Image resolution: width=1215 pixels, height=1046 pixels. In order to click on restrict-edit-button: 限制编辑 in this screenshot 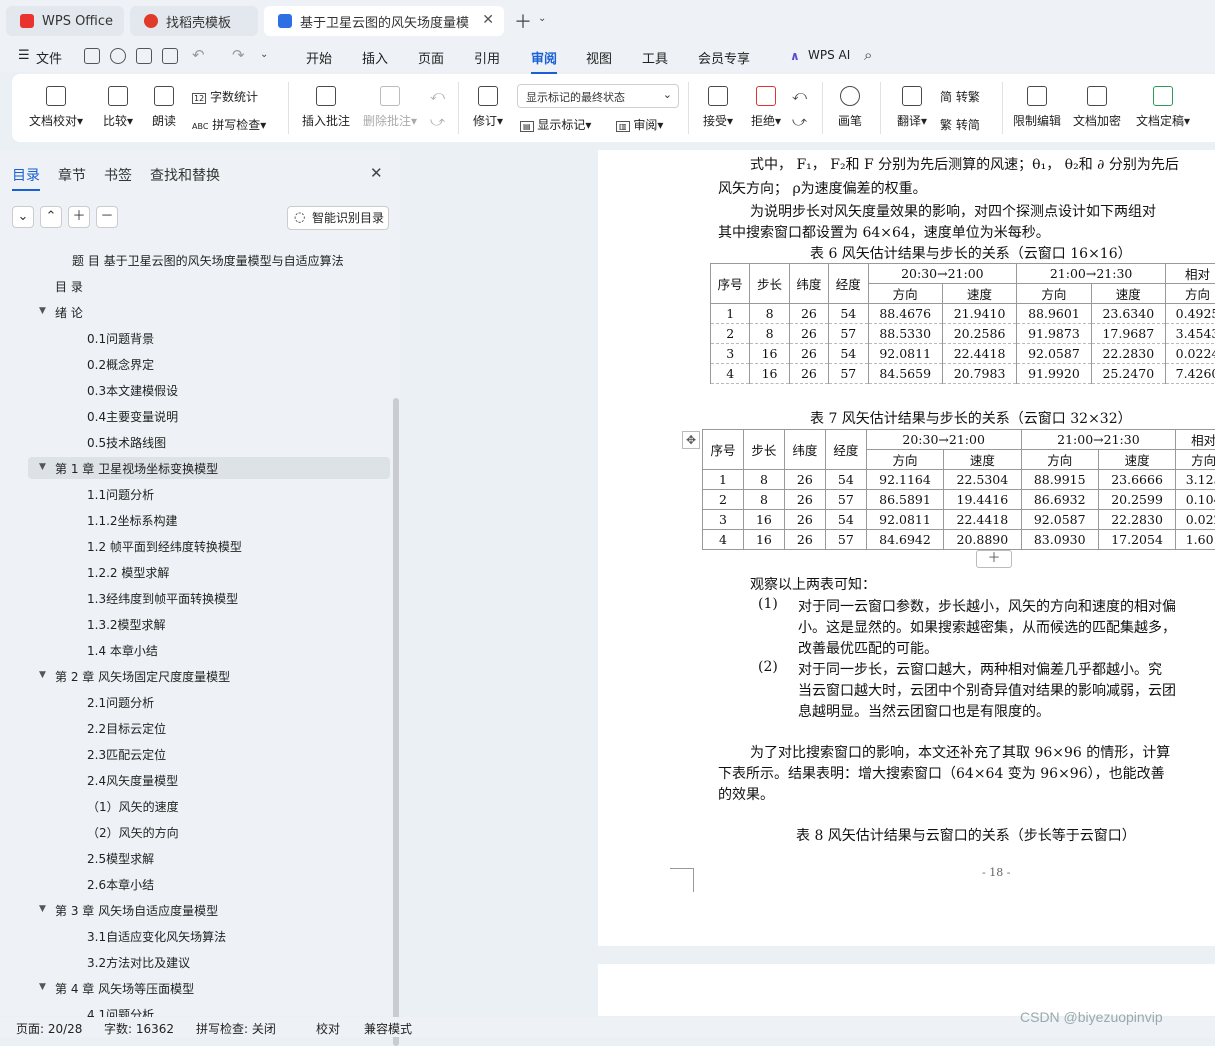, I will do `click(1037, 107)`.